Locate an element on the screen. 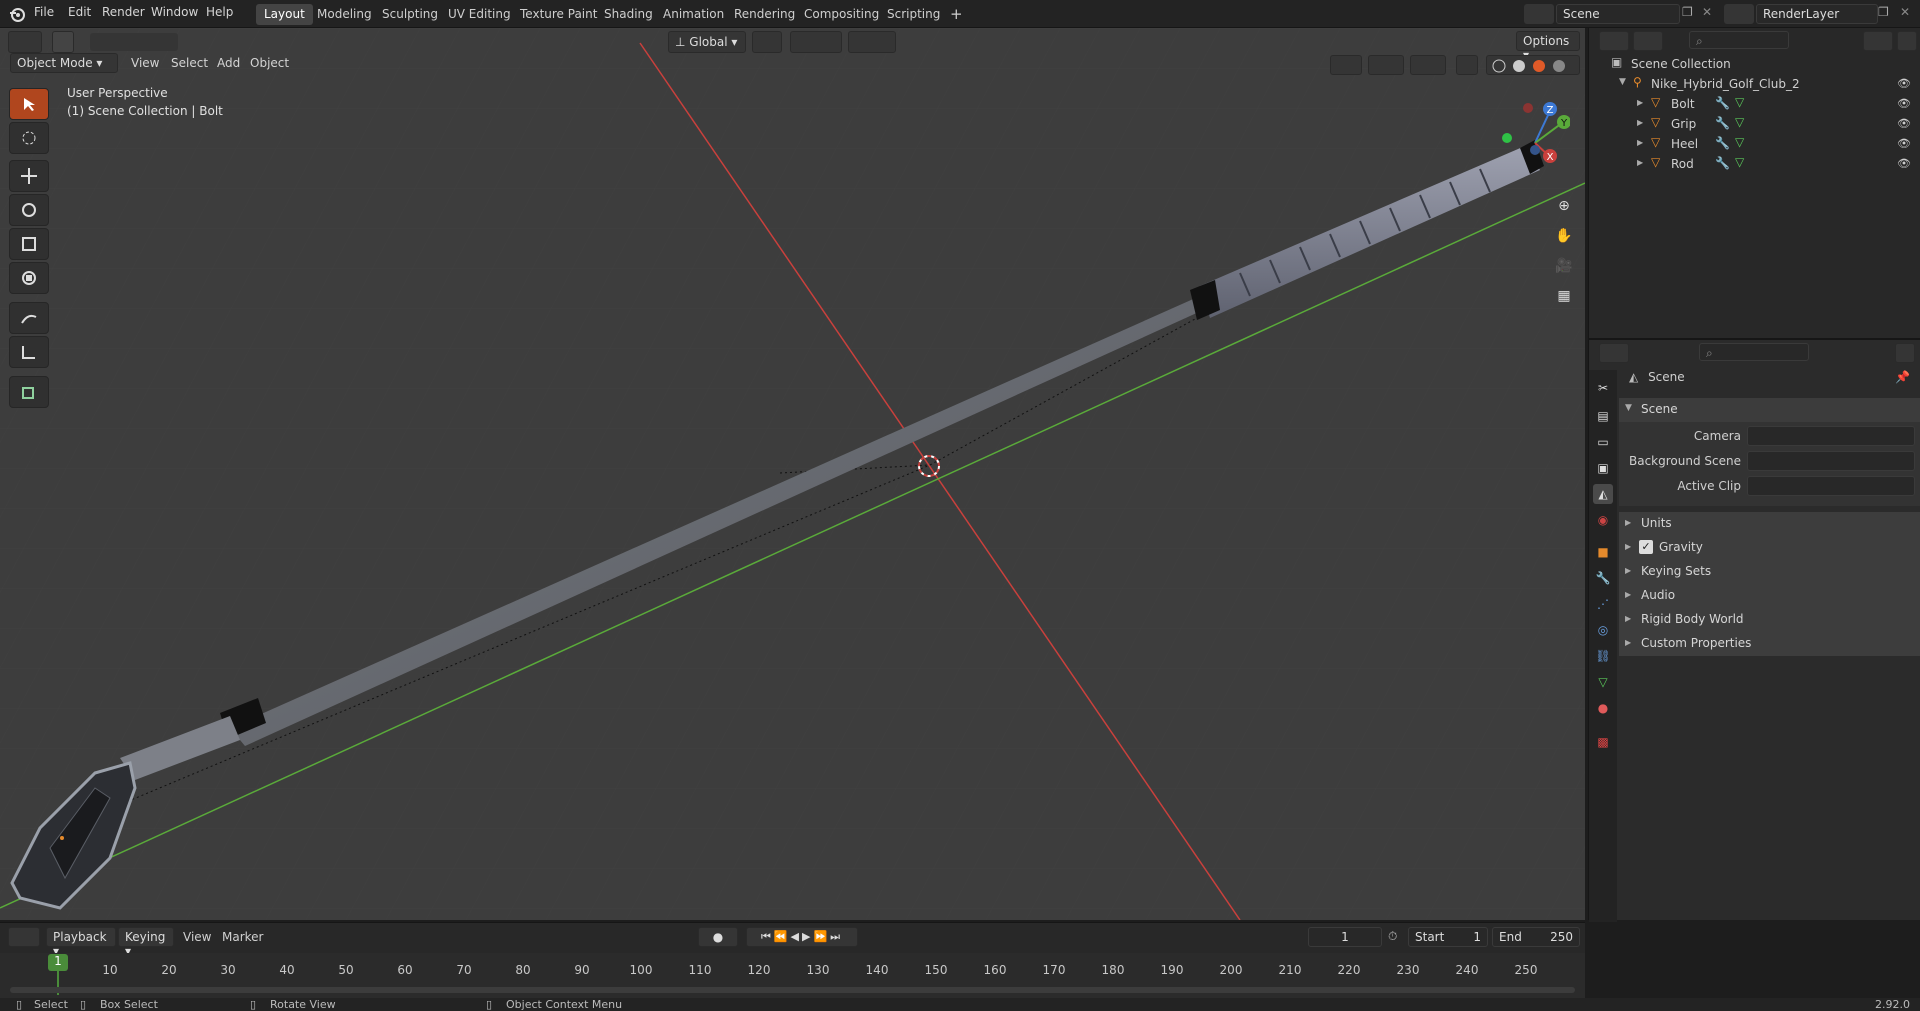 The image size is (1920, 1011). tab-layout: Layout is located at coordinates (284, 14).